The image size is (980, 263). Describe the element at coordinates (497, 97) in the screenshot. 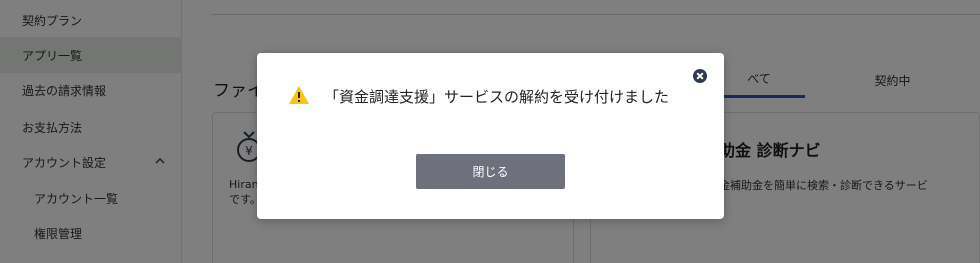

I see `dialog-message: 「資金調達支援」サービスの解約を受け付けました` at that location.